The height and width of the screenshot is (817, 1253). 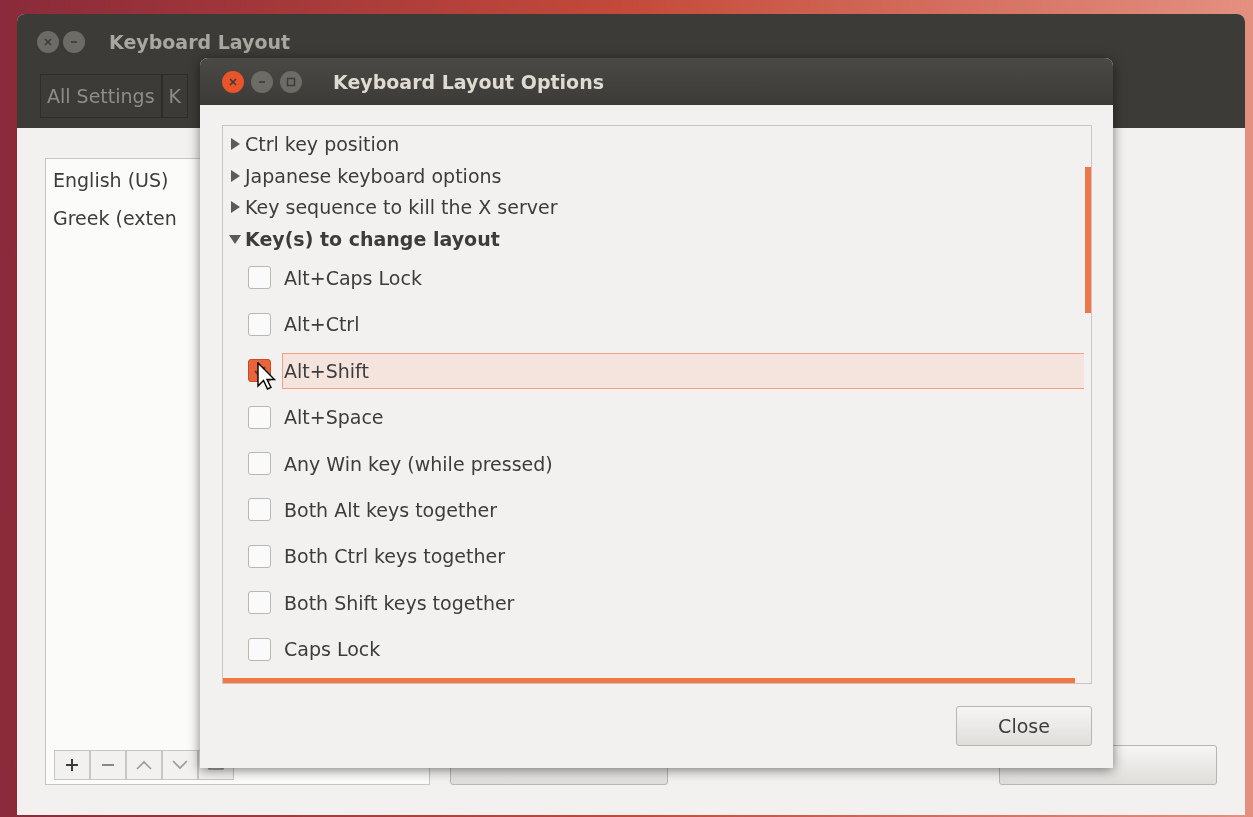 I want to click on move-down-icon, so click(x=180, y=765).